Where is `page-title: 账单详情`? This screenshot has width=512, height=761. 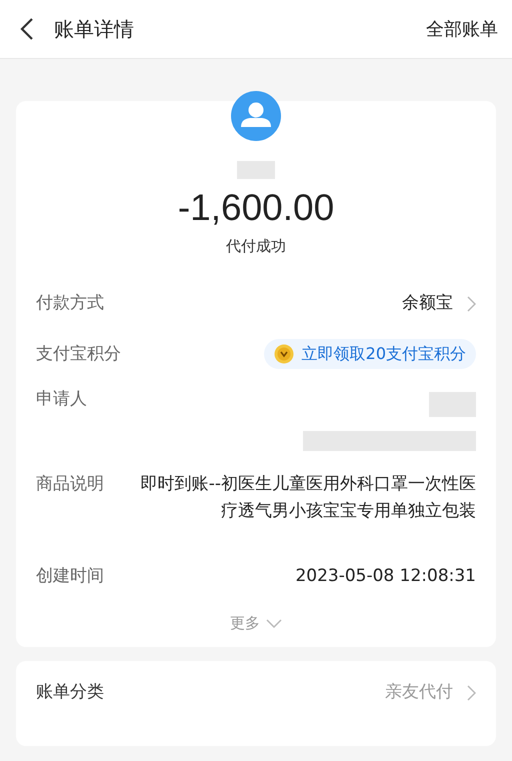
page-title: 账单详情 is located at coordinates (94, 29).